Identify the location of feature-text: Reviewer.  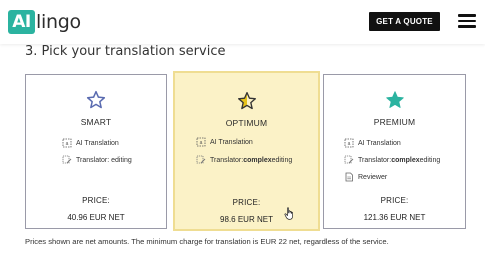
(373, 177).